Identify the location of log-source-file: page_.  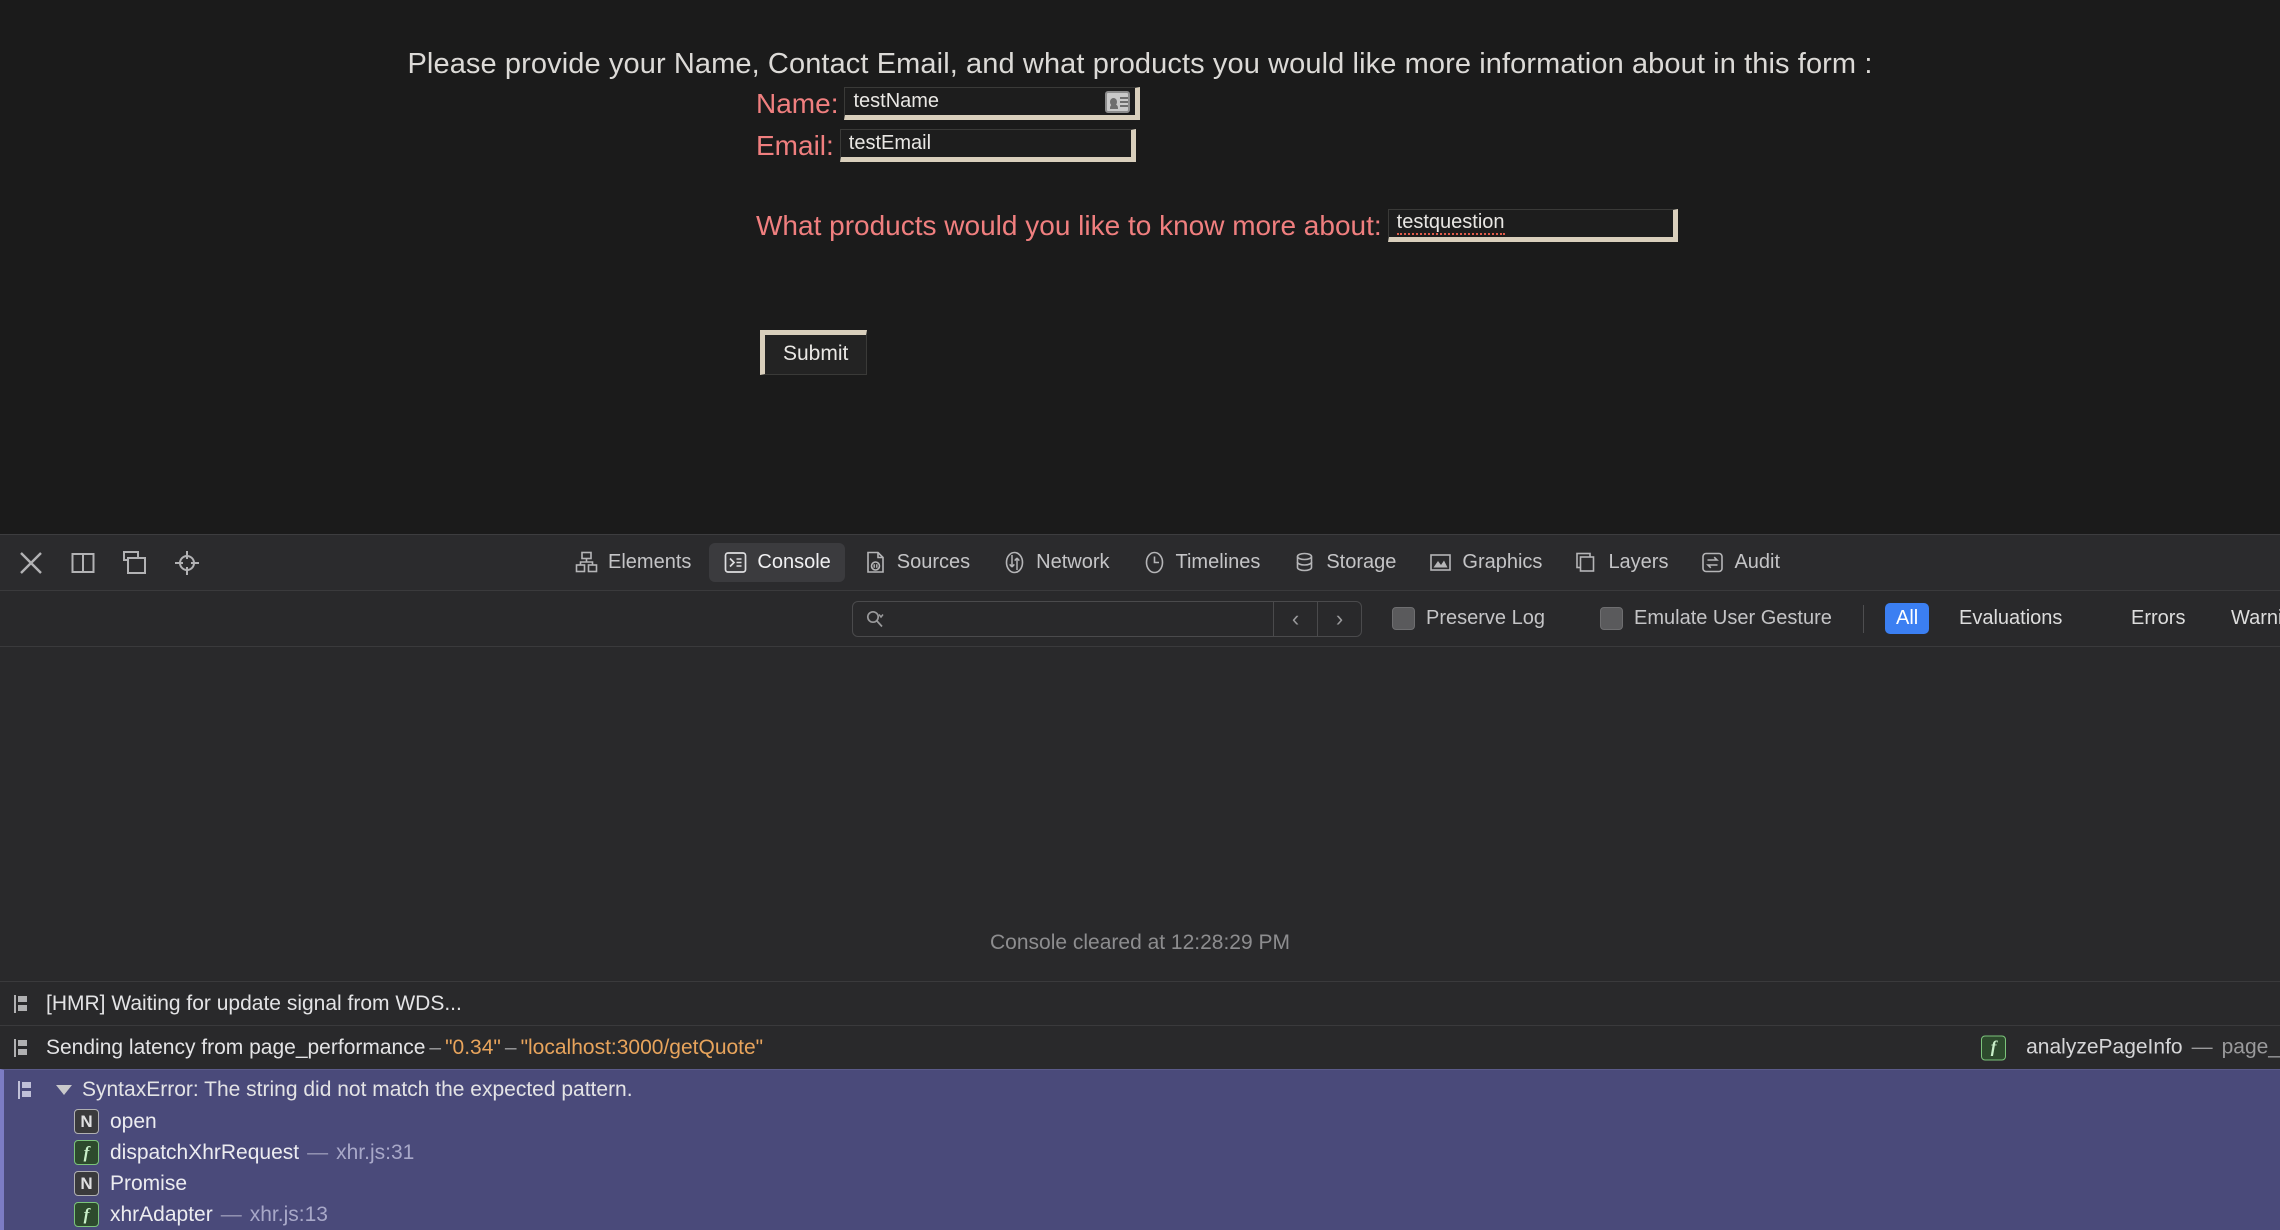
(2250, 1047).